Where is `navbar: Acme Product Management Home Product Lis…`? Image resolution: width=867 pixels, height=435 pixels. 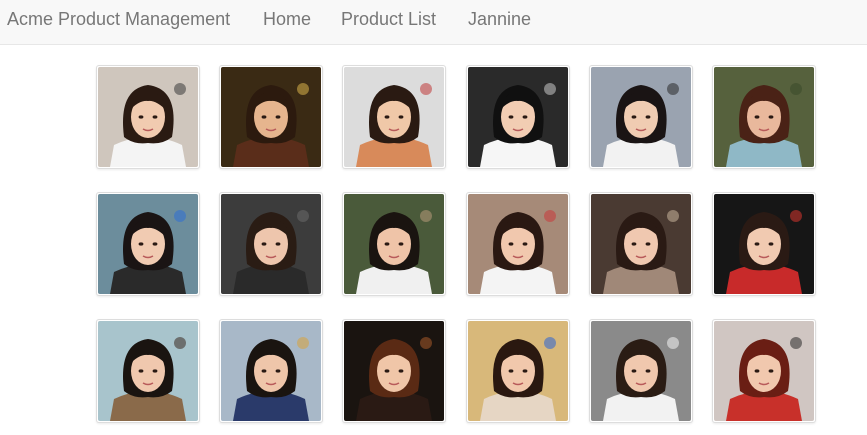
navbar: Acme Product Management Home Product Lis… is located at coordinates (433, 22).